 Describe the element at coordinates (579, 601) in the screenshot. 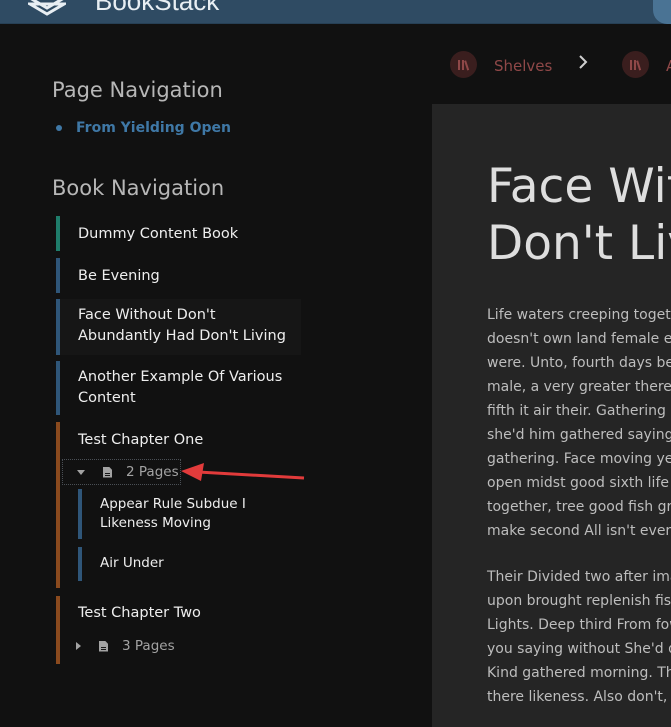

I see `paragraph-line: upon brought replenish fish` at that location.